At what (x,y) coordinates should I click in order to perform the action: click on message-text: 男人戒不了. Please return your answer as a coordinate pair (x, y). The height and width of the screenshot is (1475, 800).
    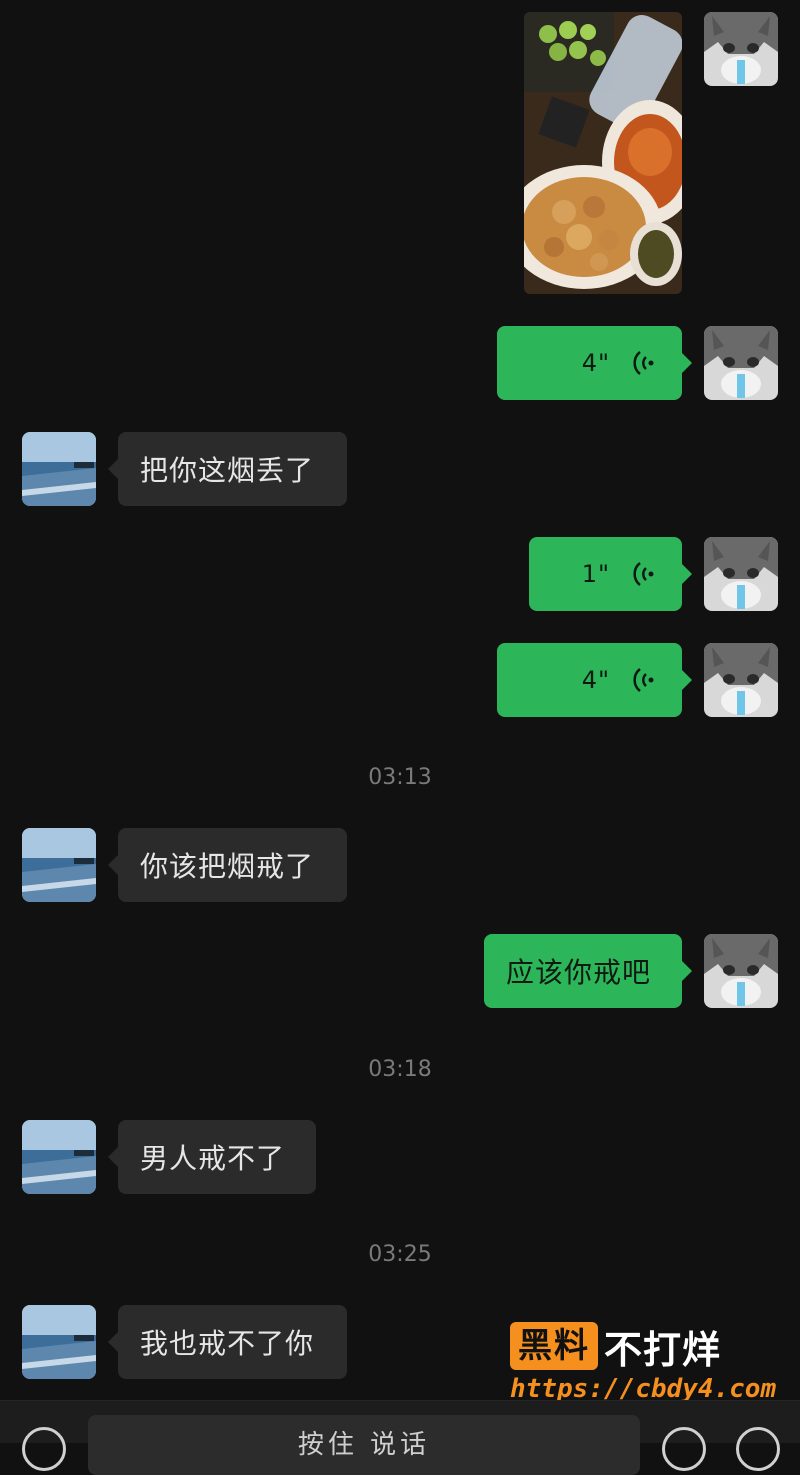
    Looking at the image, I should click on (213, 1158).